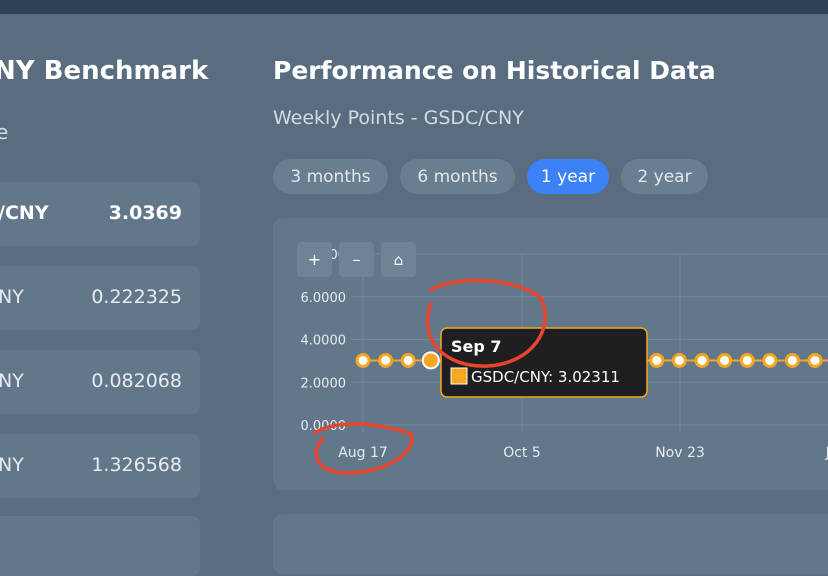  What do you see at coordinates (680, 453) in the screenshot?
I see `x-tick-label: Nov 23` at bounding box center [680, 453].